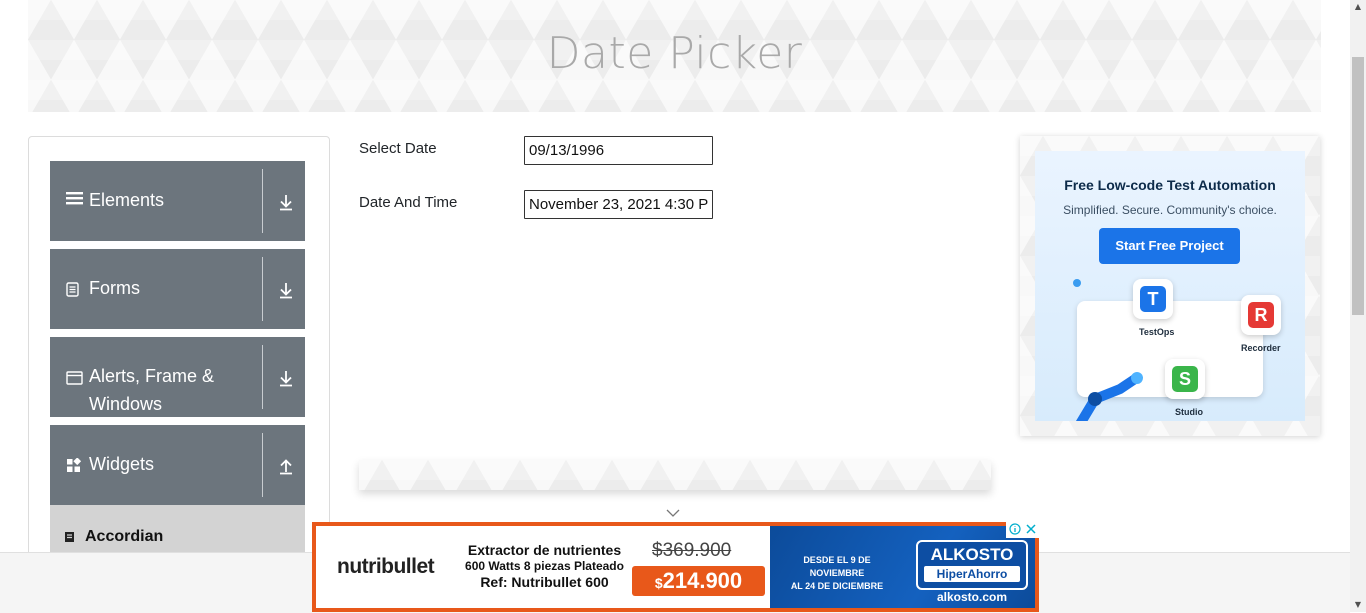  Describe the element at coordinates (618, 204) in the screenshot. I see `date-and-time-input` at that location.